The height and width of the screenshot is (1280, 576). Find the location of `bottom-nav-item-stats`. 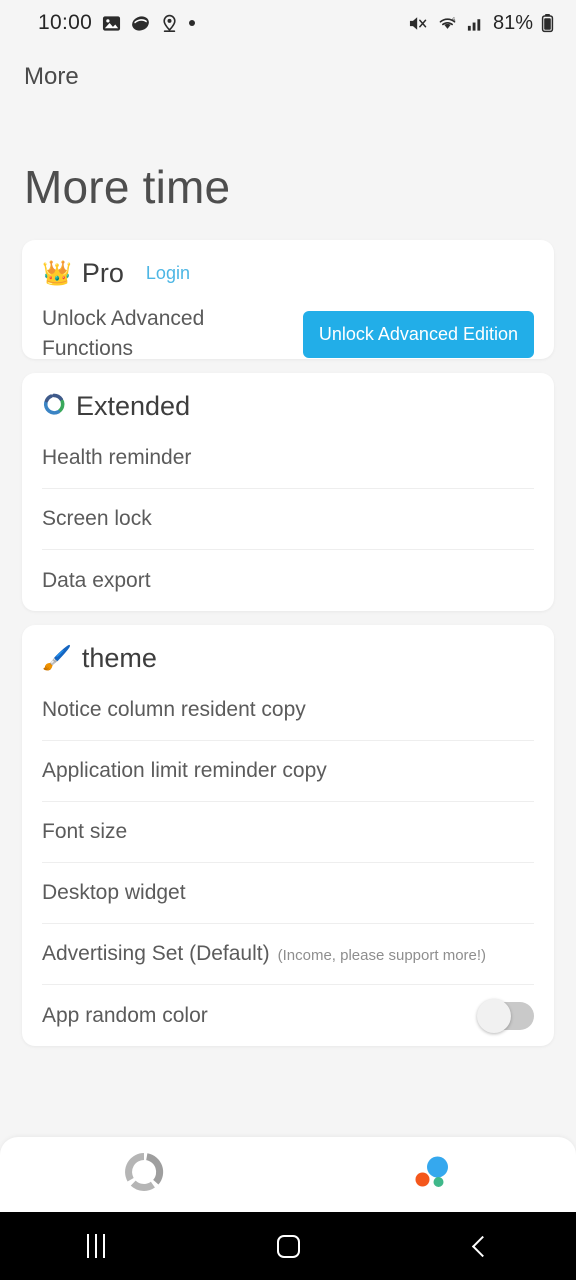

bottom-nav-item-stats is located at coordinates (144, 1174).